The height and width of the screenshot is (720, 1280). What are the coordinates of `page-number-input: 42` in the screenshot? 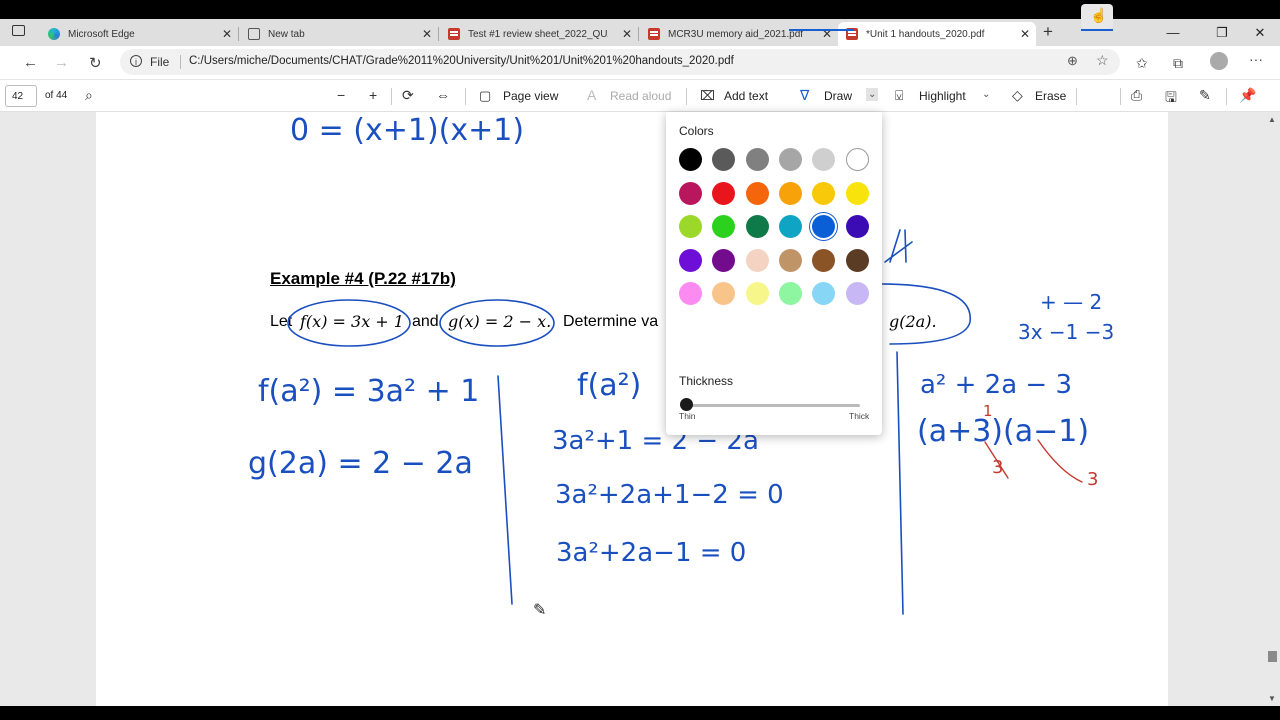 It's located at (21, 96).